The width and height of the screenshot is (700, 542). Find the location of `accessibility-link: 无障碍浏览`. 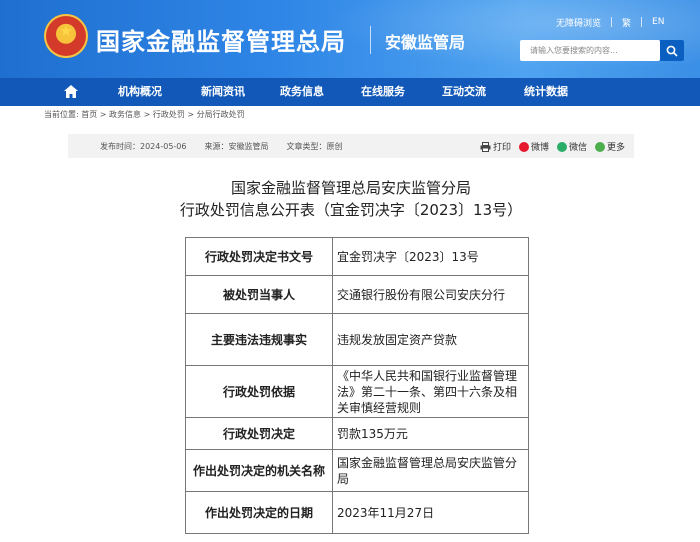

accessibility-link: 无障碍浏览 is located at coordinates (578, 22).